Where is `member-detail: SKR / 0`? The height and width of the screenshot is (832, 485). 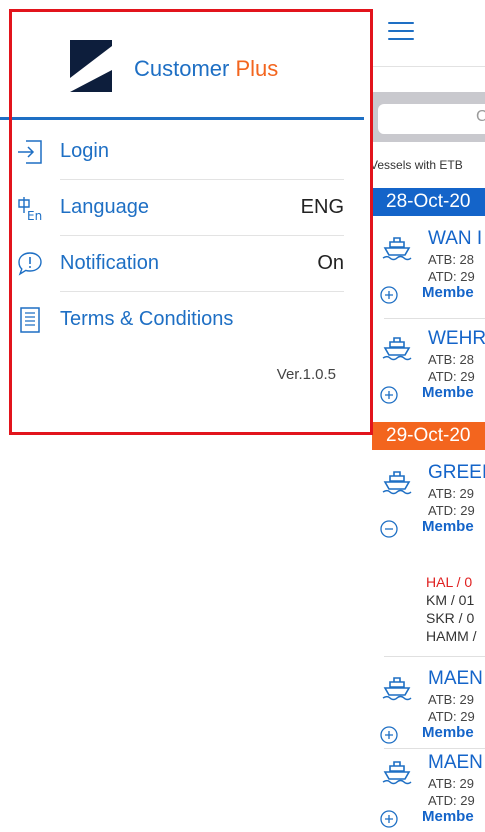 member-detail: SKR / 0 is located at coordinates (450, 618).